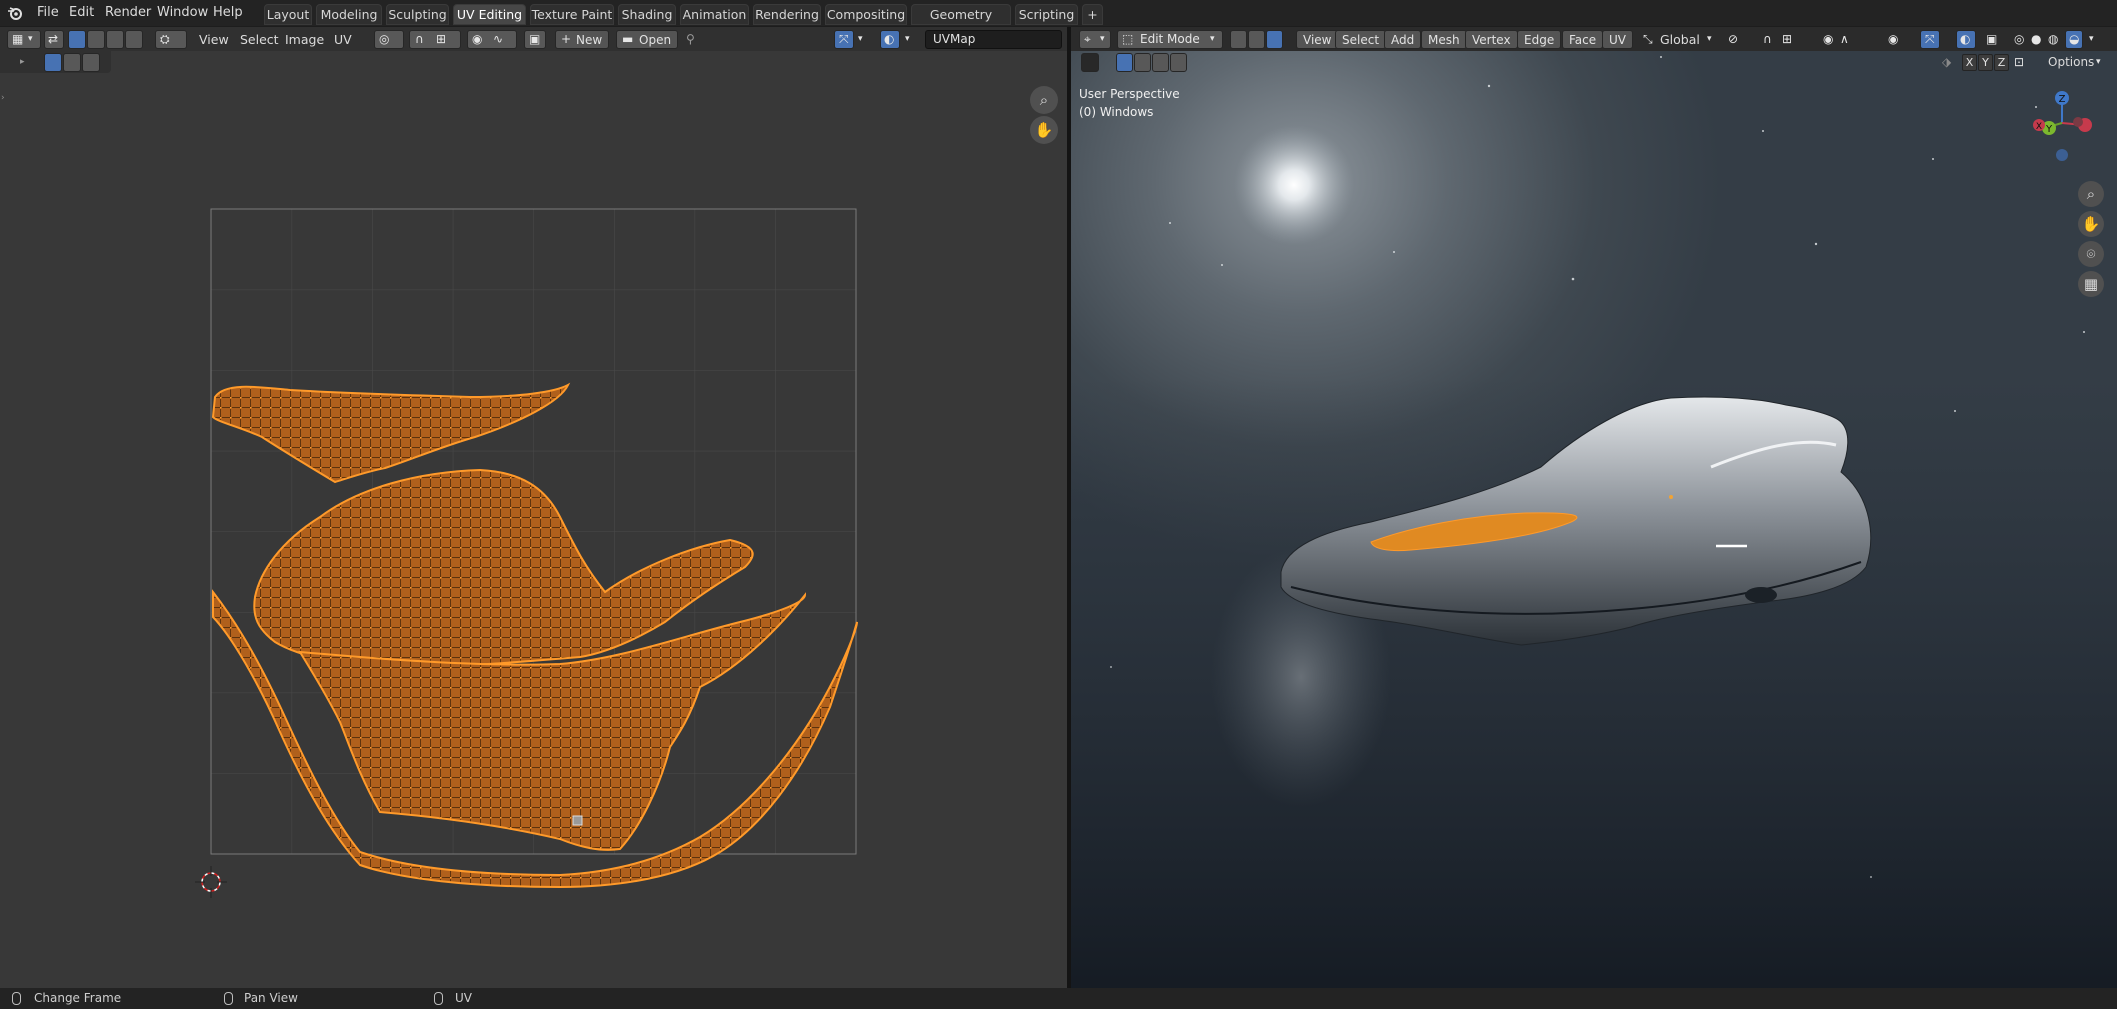 Image resolution: width=2117 pixels, height=1009 pixels. Describe the element at coordinates (1787, 39) in the screenshot. I see `snap-target-icon: ⊞` at that location.